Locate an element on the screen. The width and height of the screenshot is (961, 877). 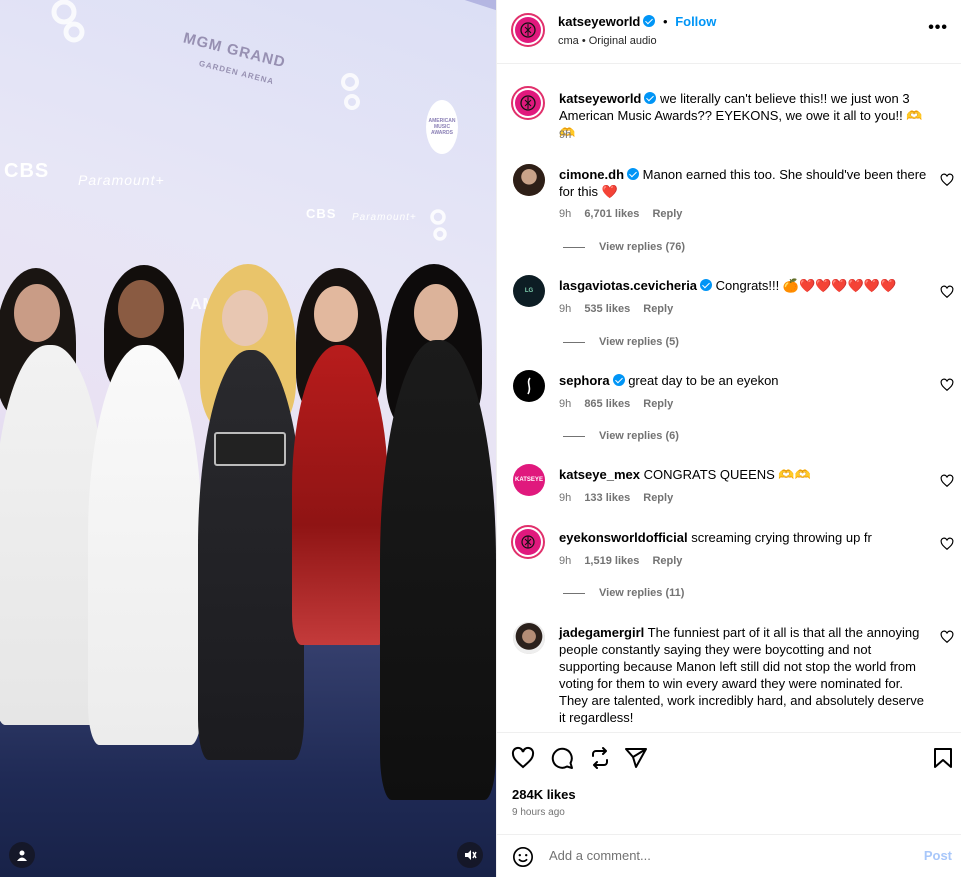
cbs-logo-text-2: CBS is located at coordinates (321, 213).